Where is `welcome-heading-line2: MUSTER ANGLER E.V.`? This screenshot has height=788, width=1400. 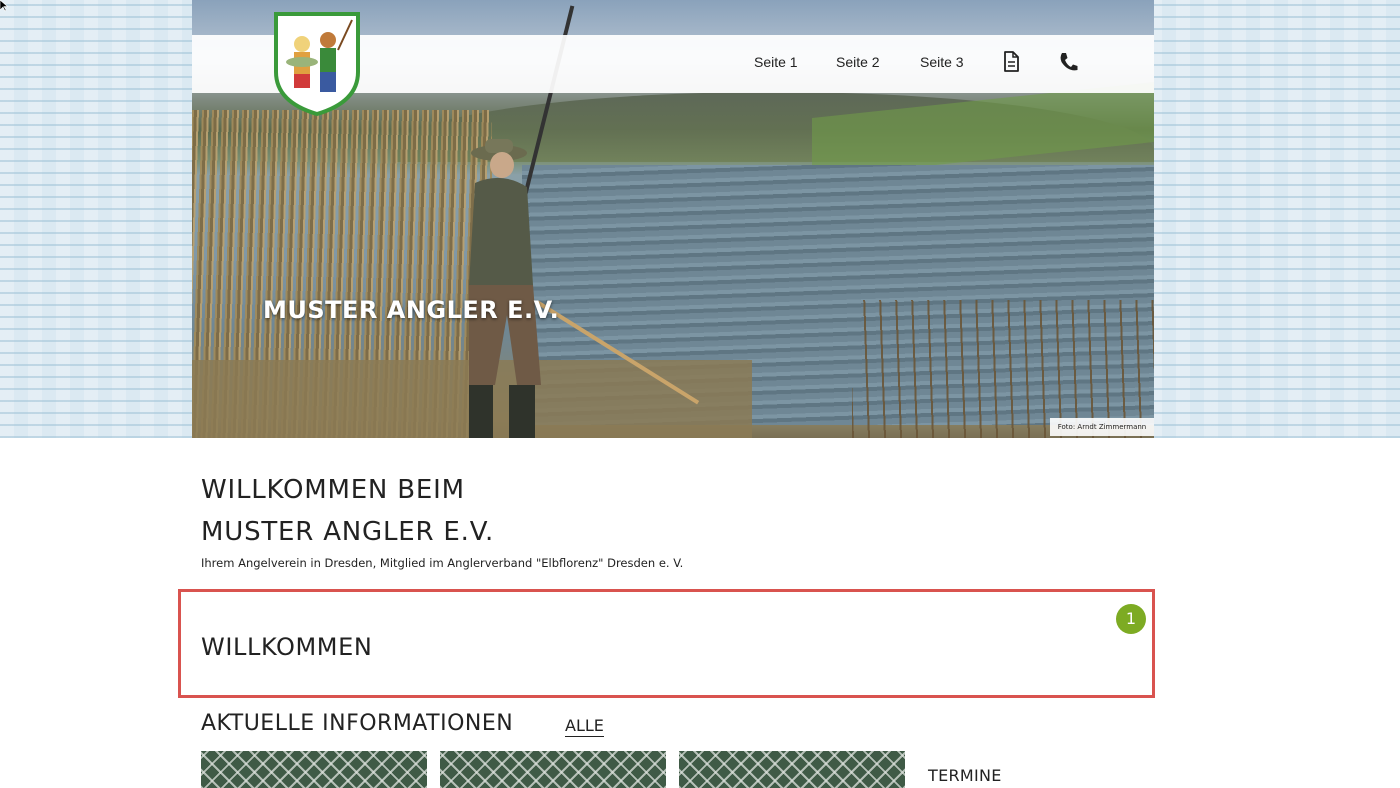 welcome-heading-line2: MUSTER ANGLER E.V. is located at coordinates (348, 532).